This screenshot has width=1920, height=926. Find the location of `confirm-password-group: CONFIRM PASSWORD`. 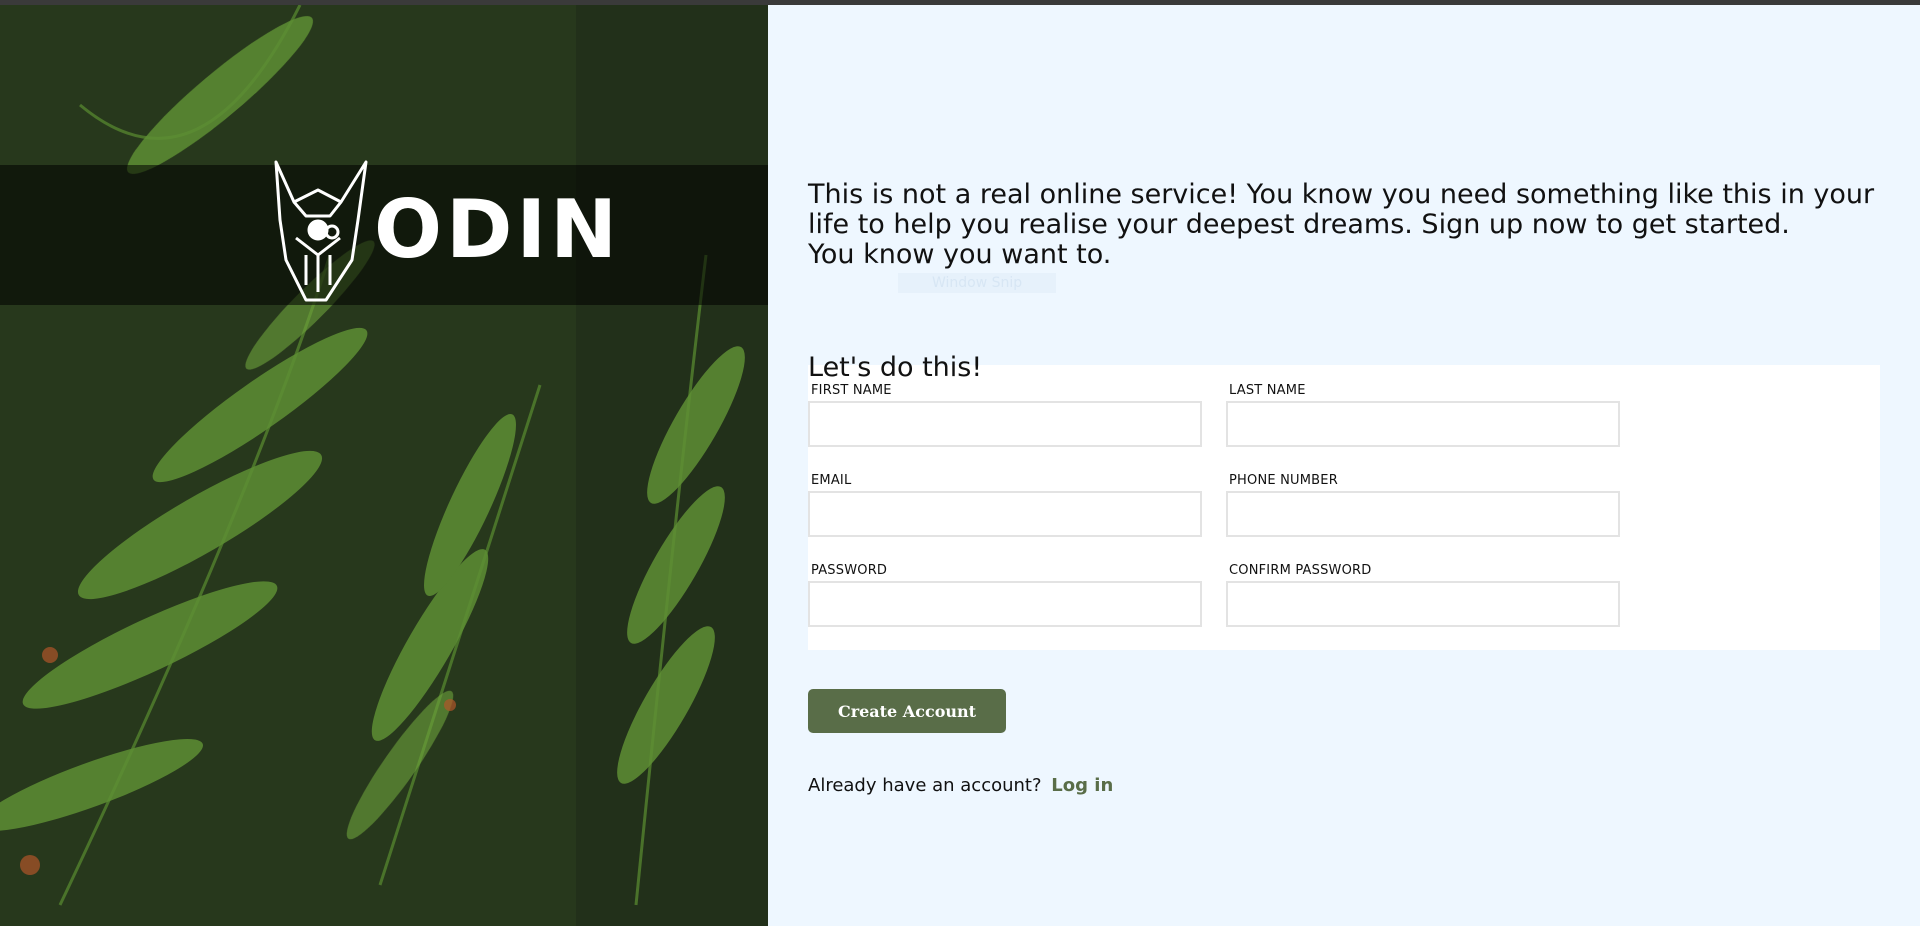

confirm-password-group: CONFIRM PASSWORD is located at coordinates (1423, 595).